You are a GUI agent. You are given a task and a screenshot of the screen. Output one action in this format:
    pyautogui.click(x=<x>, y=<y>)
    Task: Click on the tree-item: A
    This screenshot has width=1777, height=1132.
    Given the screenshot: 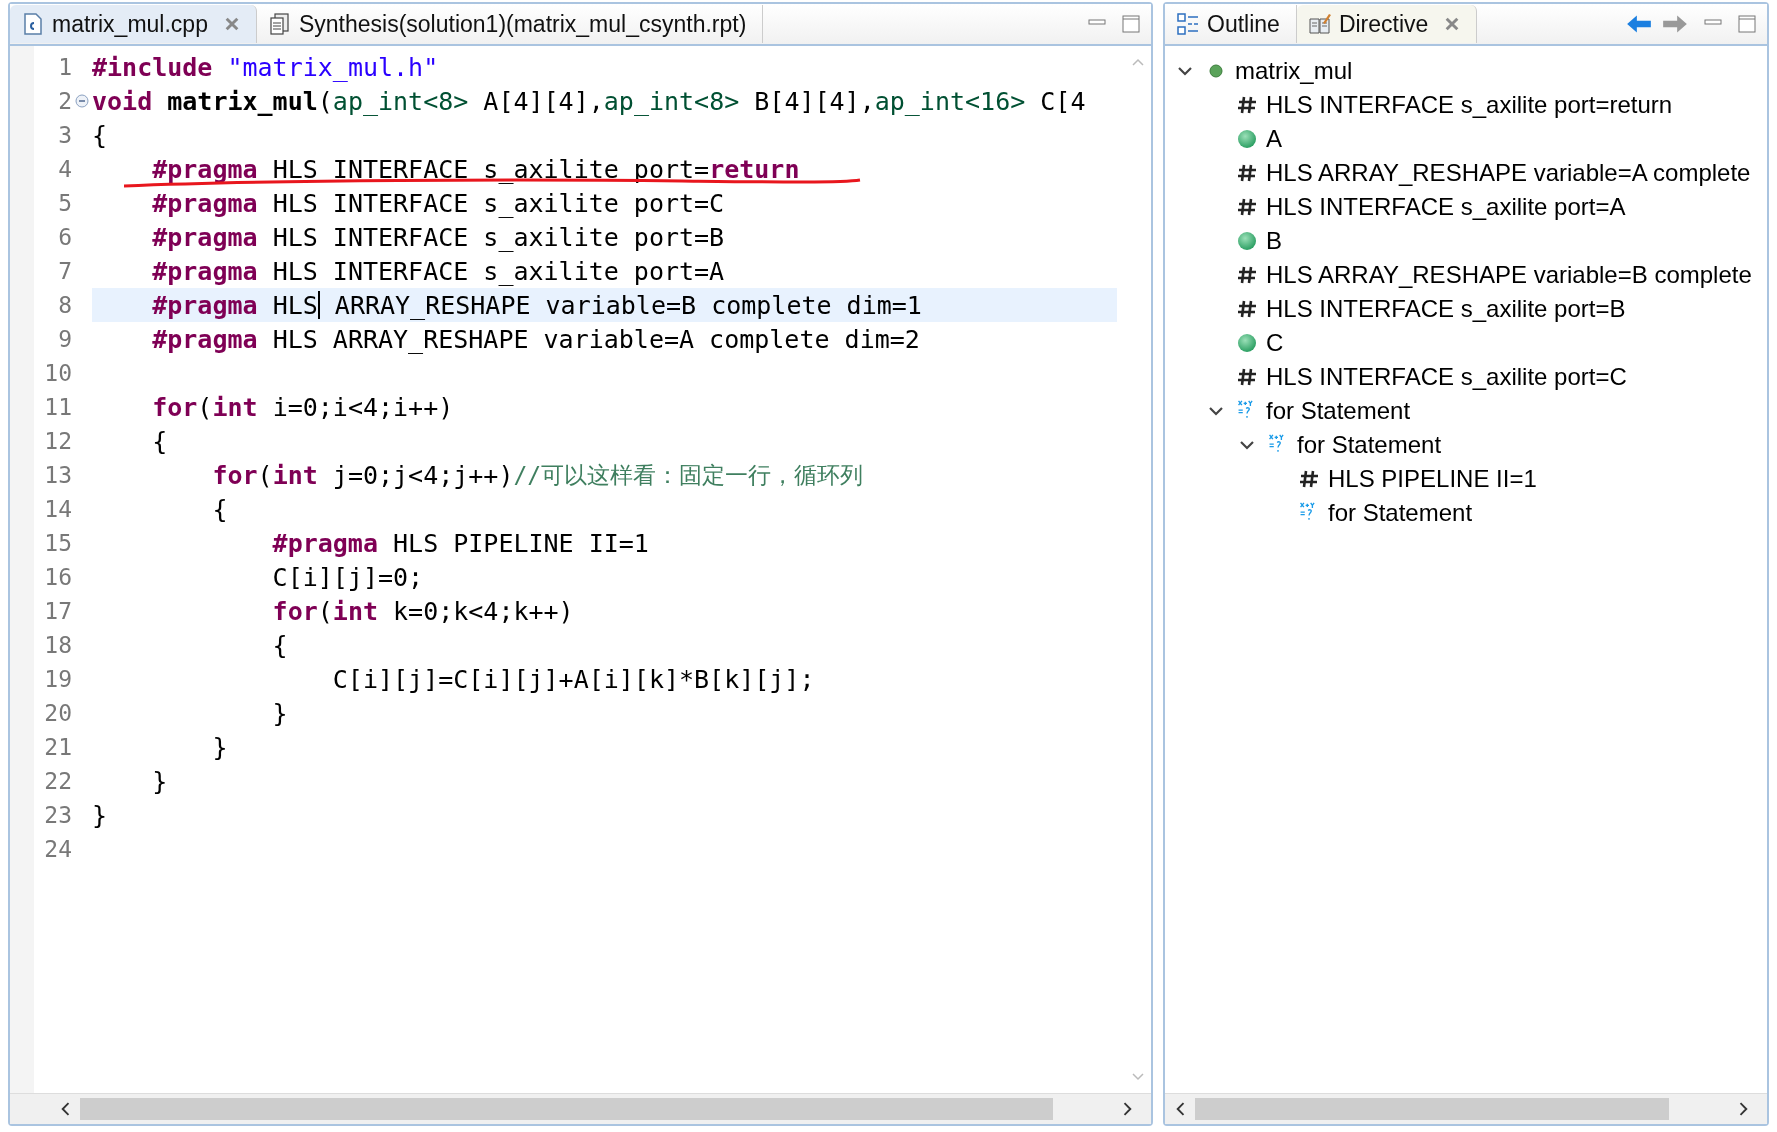 What is the action you would take?
    pyautogui.click(x=1274, y=139)
    